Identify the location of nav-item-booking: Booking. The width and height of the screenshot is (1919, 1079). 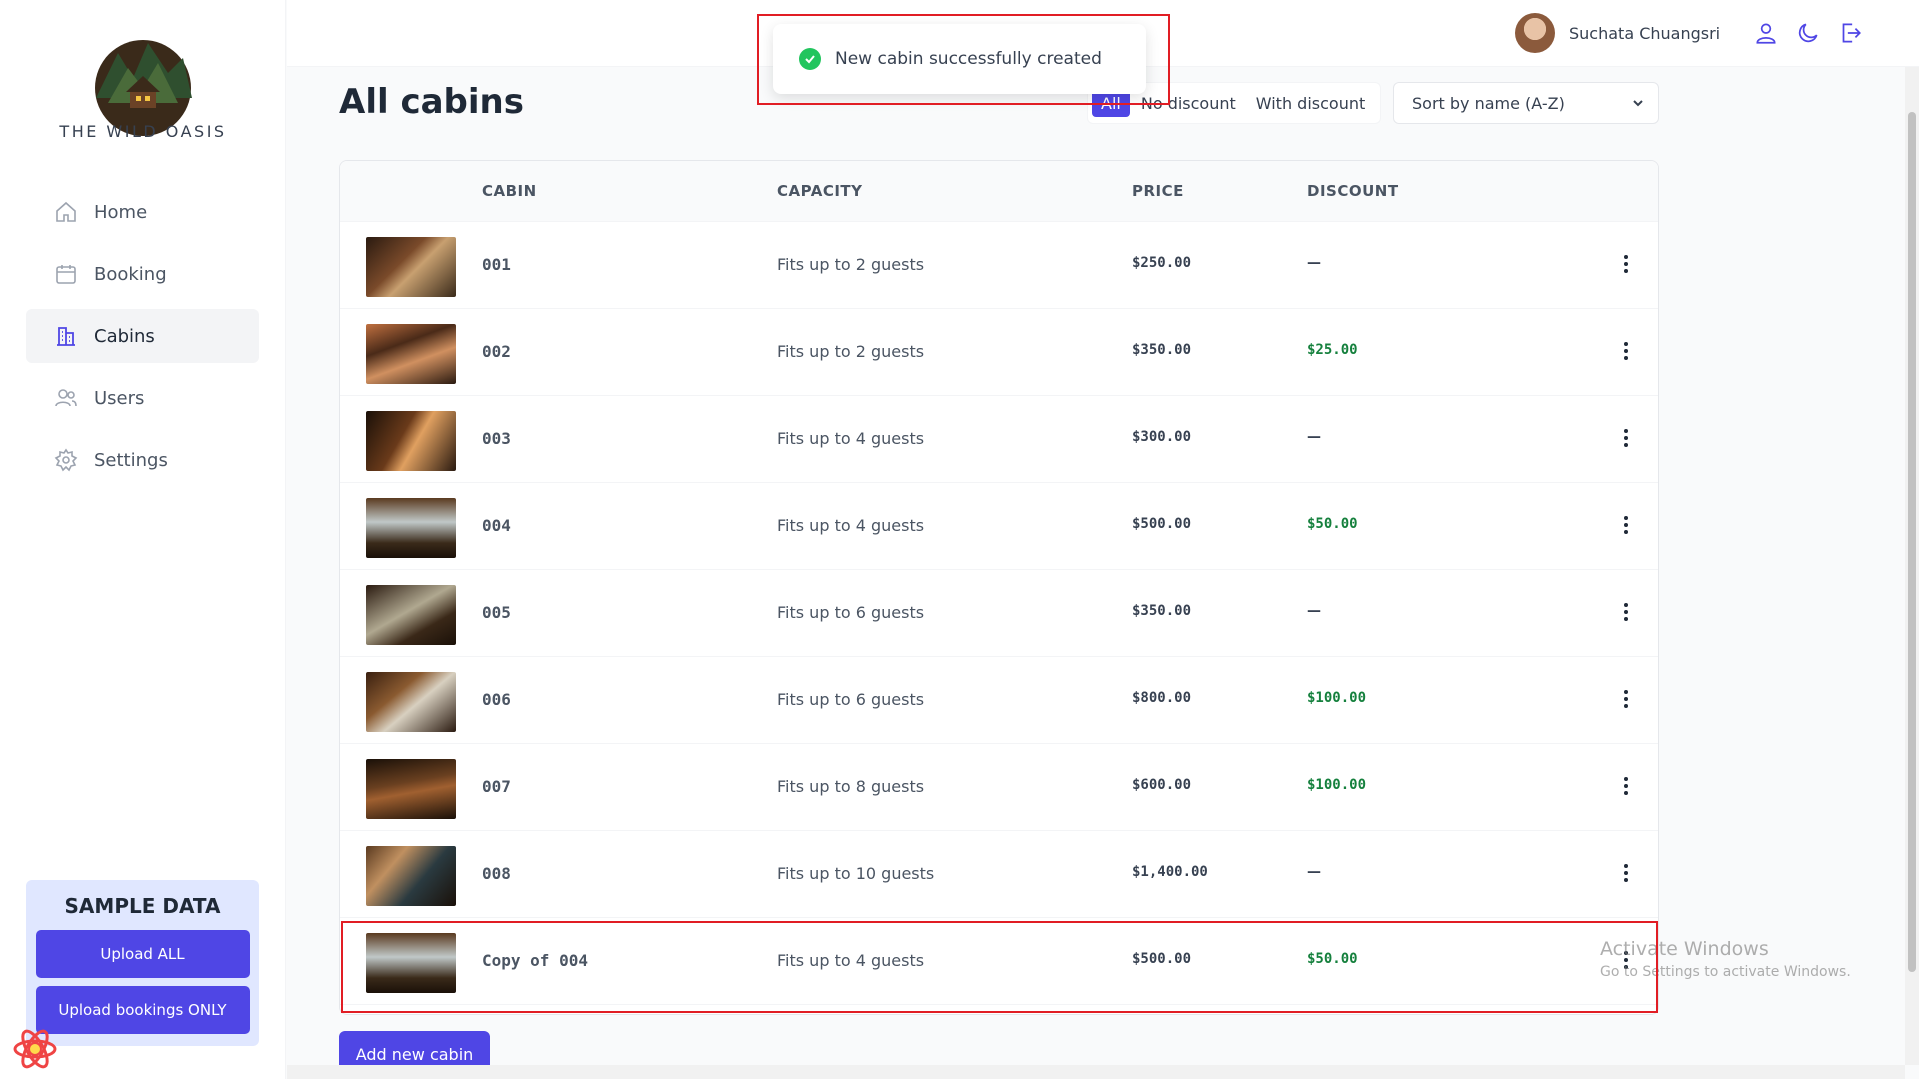
(142, 274).